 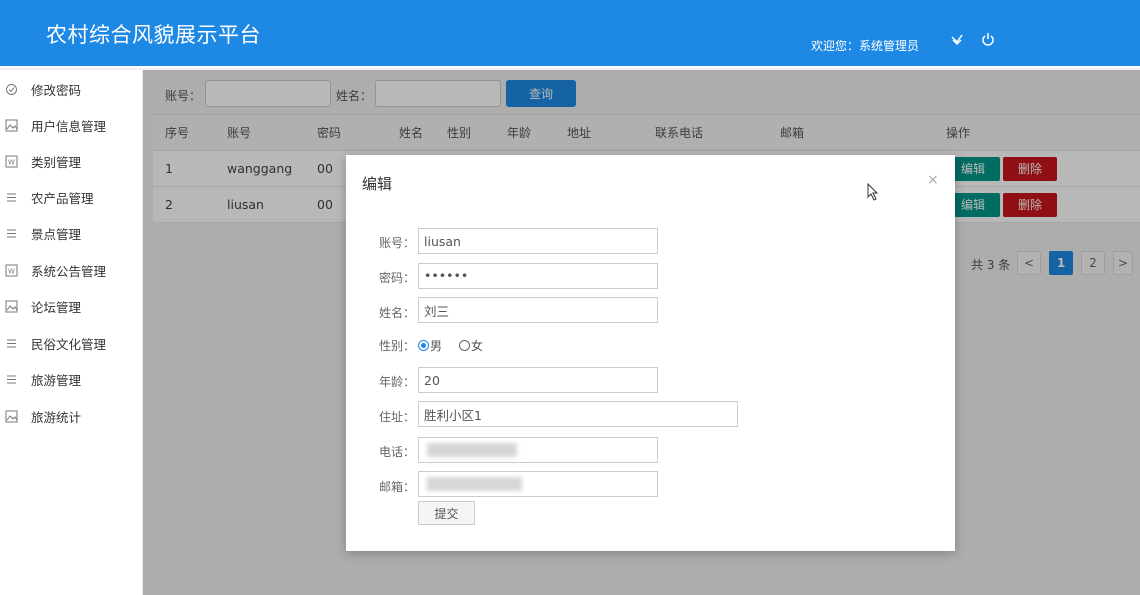 I want to click on sidebar-item-agri-products: 农产品管理, so click(x=71, y=197).